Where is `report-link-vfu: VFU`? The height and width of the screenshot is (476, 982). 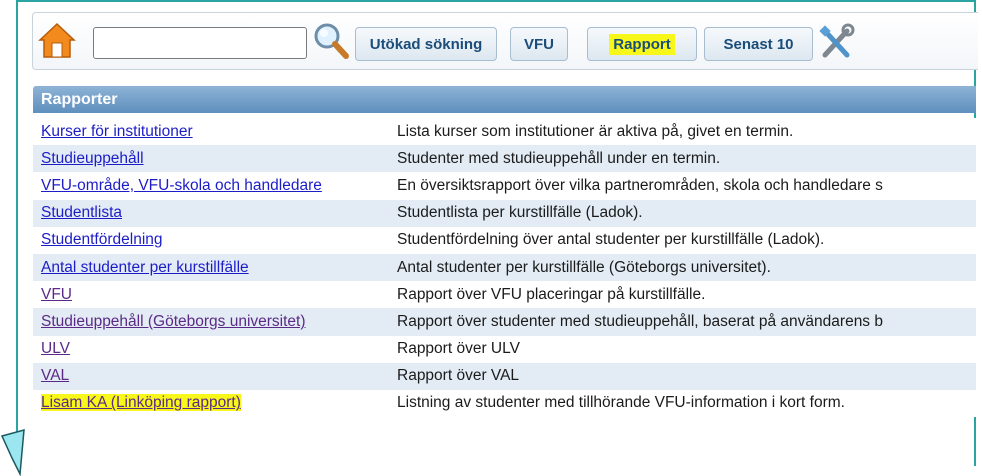 report-link-vfu: VFU is located at coordinates (56, 294).